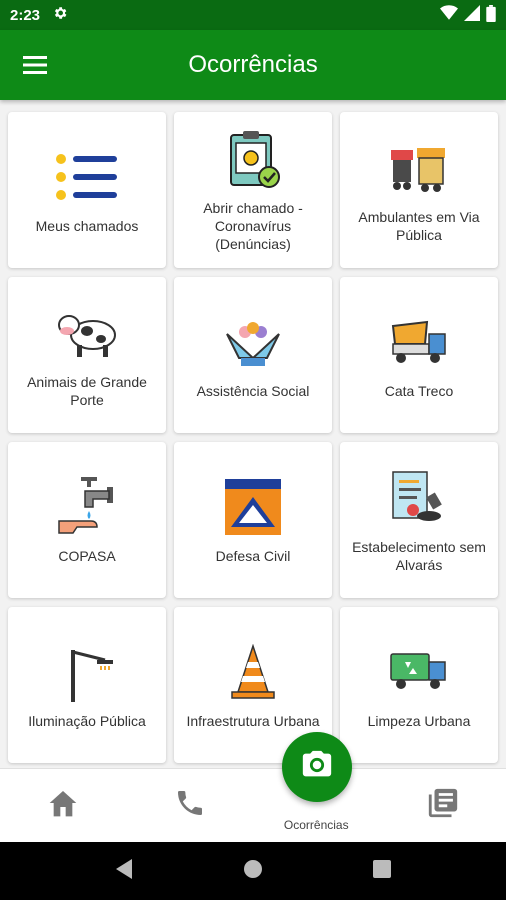 Image resolution: width=506 pixels, height=900 pixels. I want to click on bottom-navigation: Ocorrências, so click(253, 805).